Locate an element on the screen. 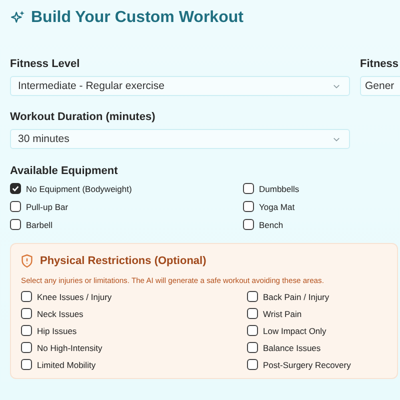 The height and width of the screenshot is (400, 400). checkbox-label: Yoga Mat is located at coordinates (277, 207).